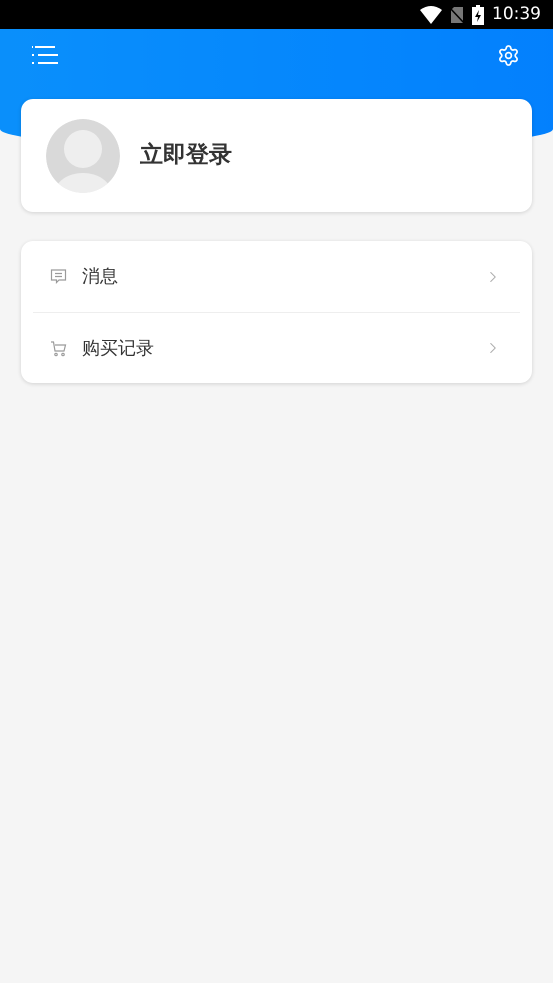  What do you see at coordinates (186, 155) in the screenshot?
I see `login-label: 立即登录` at bounding box center [186, 155].